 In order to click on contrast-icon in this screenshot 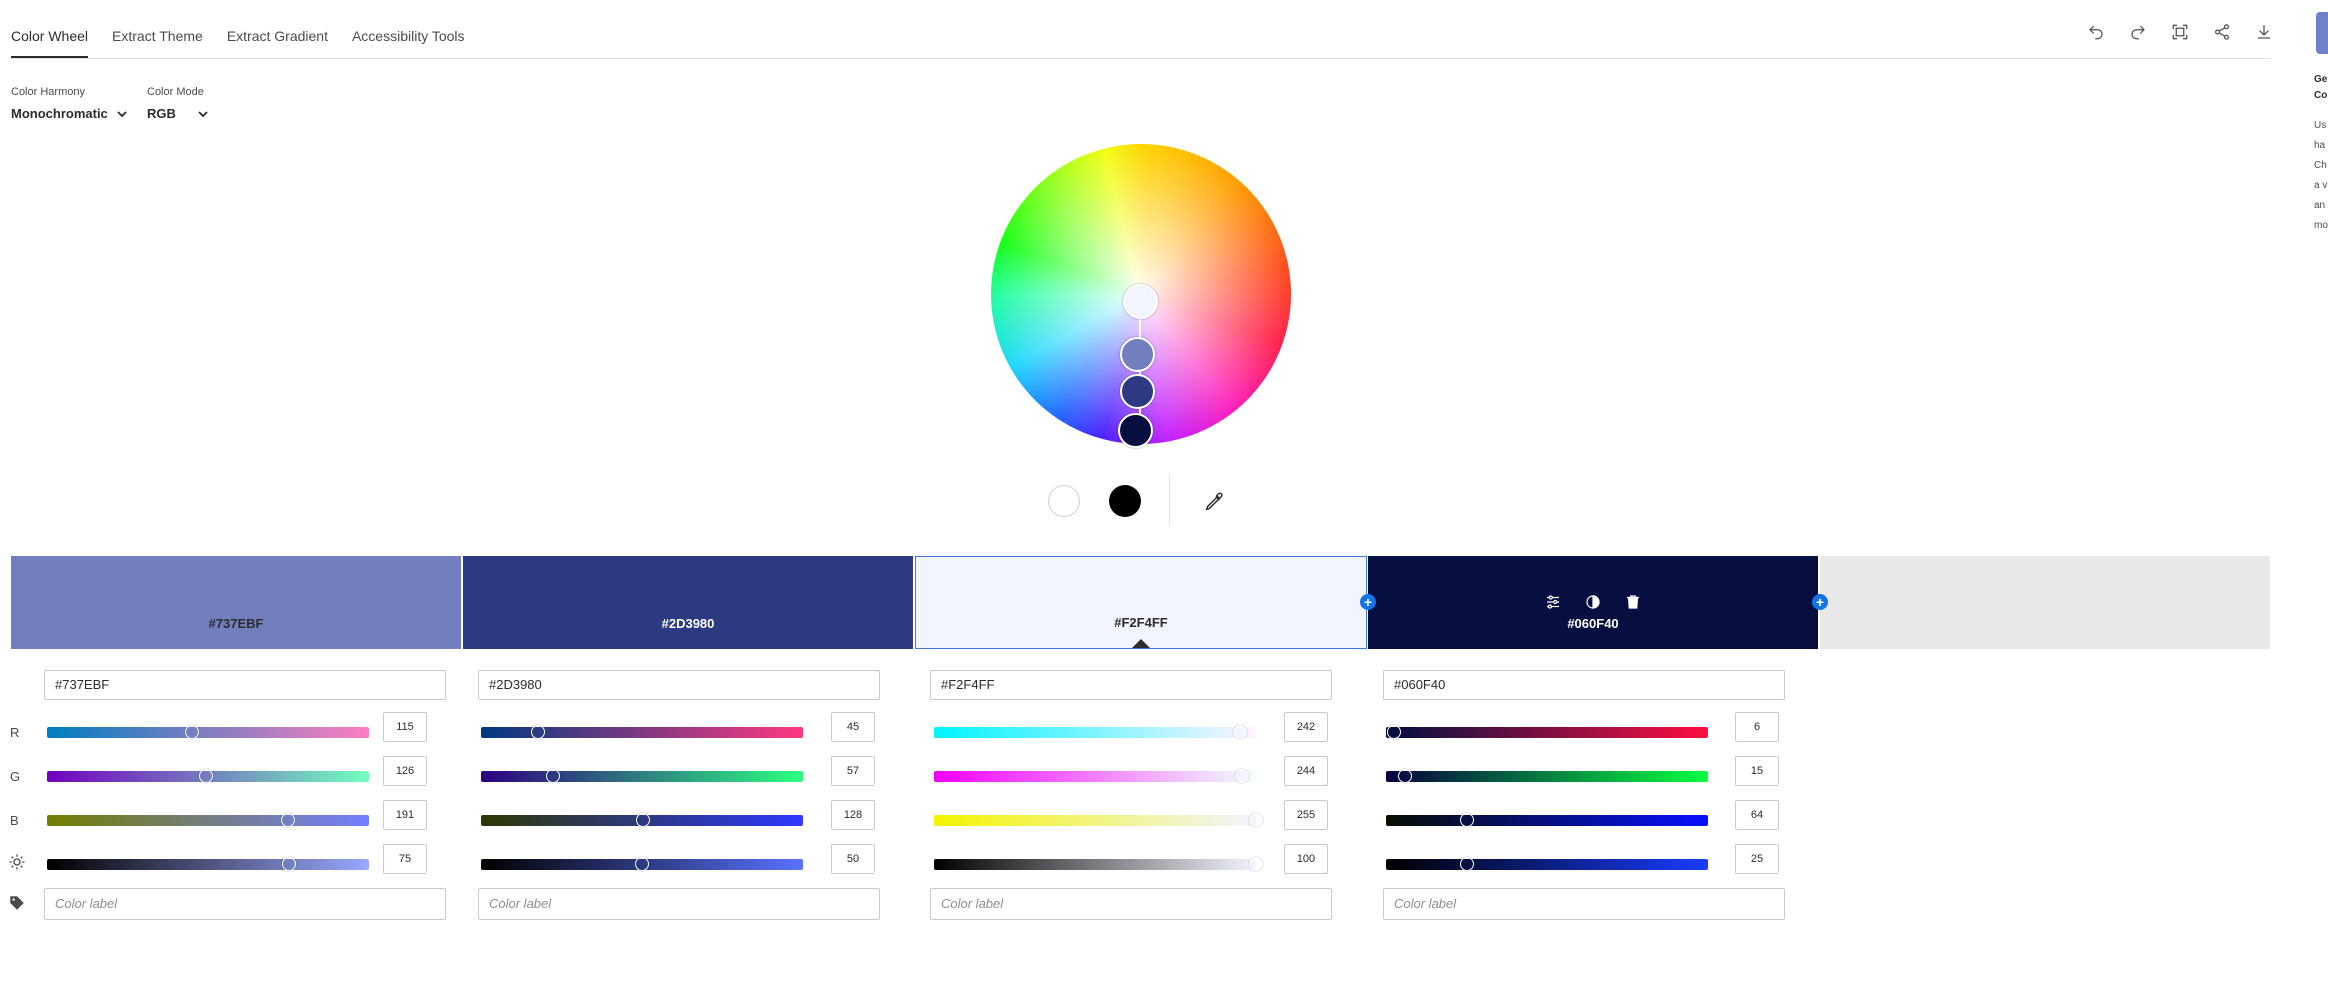, I will do `click(1593, 602)`.